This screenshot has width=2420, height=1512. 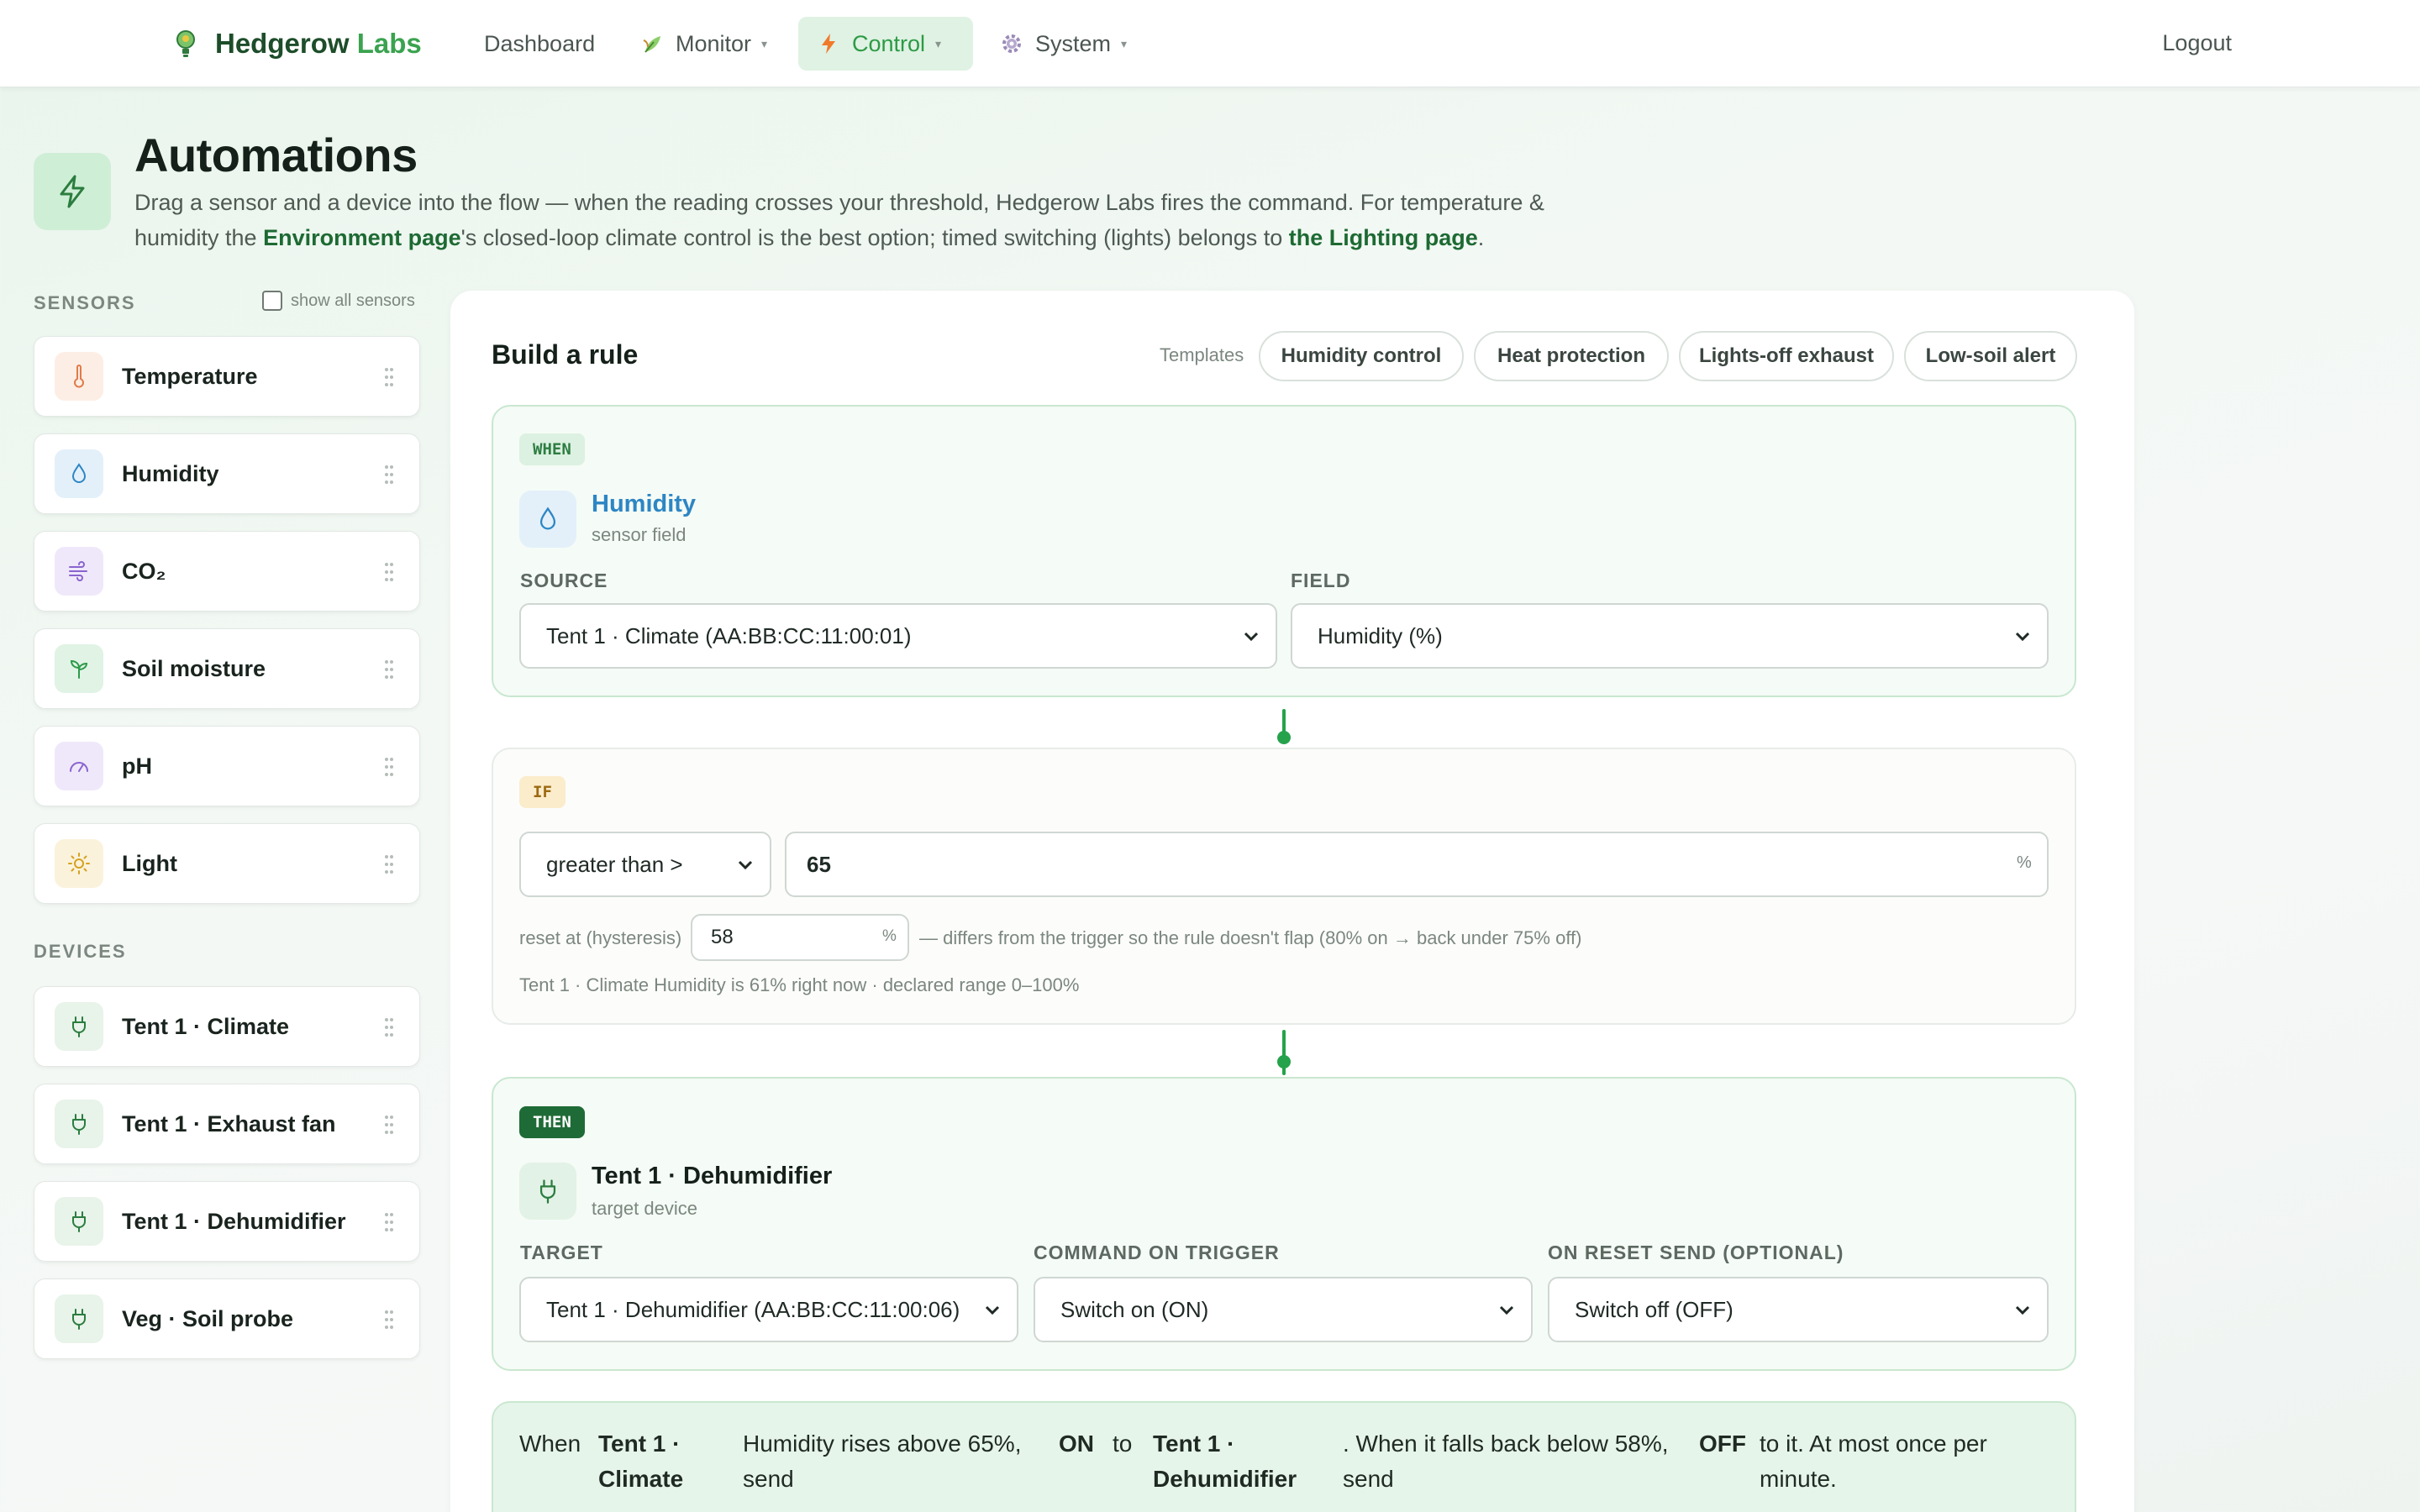 What do you see at coordinates (1506, 1444) in the screenshot?
I see `summary-fall-line1: . When it falls back below 58%,` at bounding box center [1506, 1444].